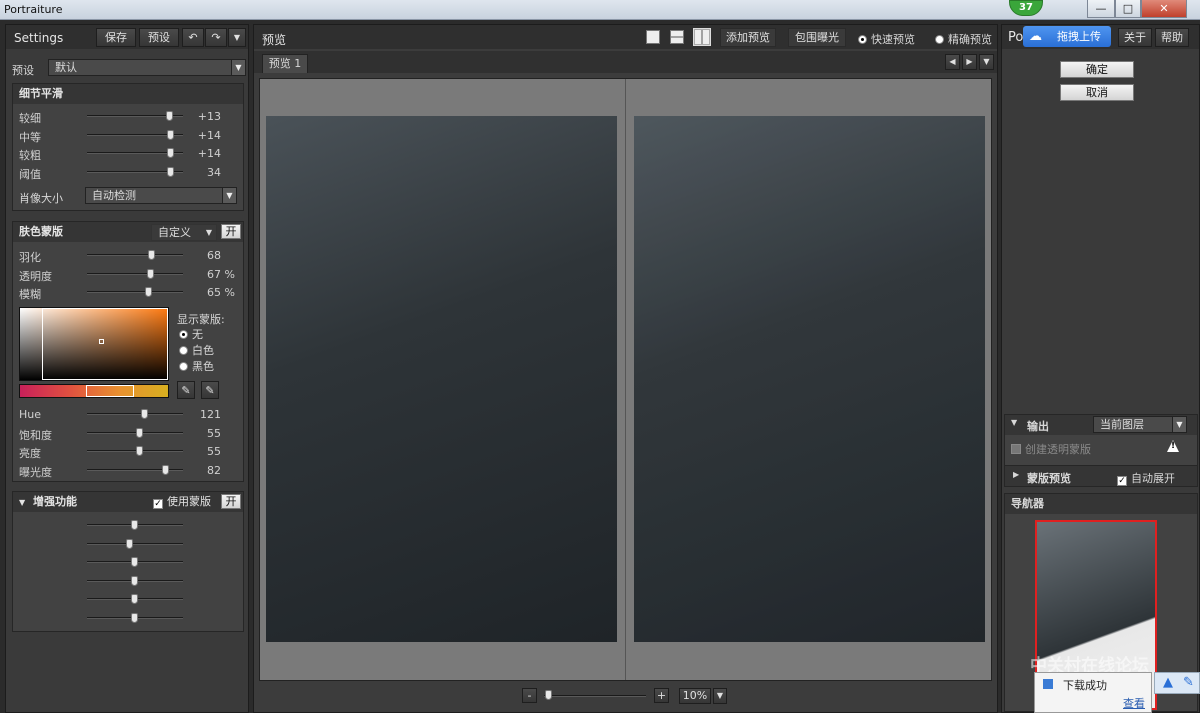 The image size is (1200, 713). What do you see at coordinates (963, 39) in the screenshot?
I see `accurate-preview-radio: 精确预览` at bounding box center [963, 39].